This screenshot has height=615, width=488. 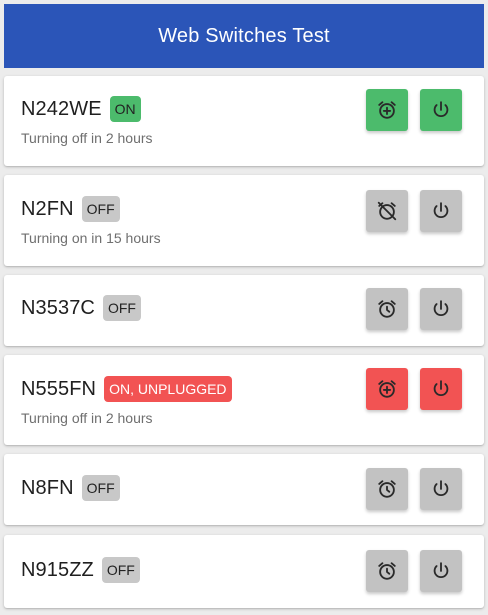 What do you see at coordinates (125, 109) in the screenshot?
I see `status-badge: ON` at bounding box center [125, 109].